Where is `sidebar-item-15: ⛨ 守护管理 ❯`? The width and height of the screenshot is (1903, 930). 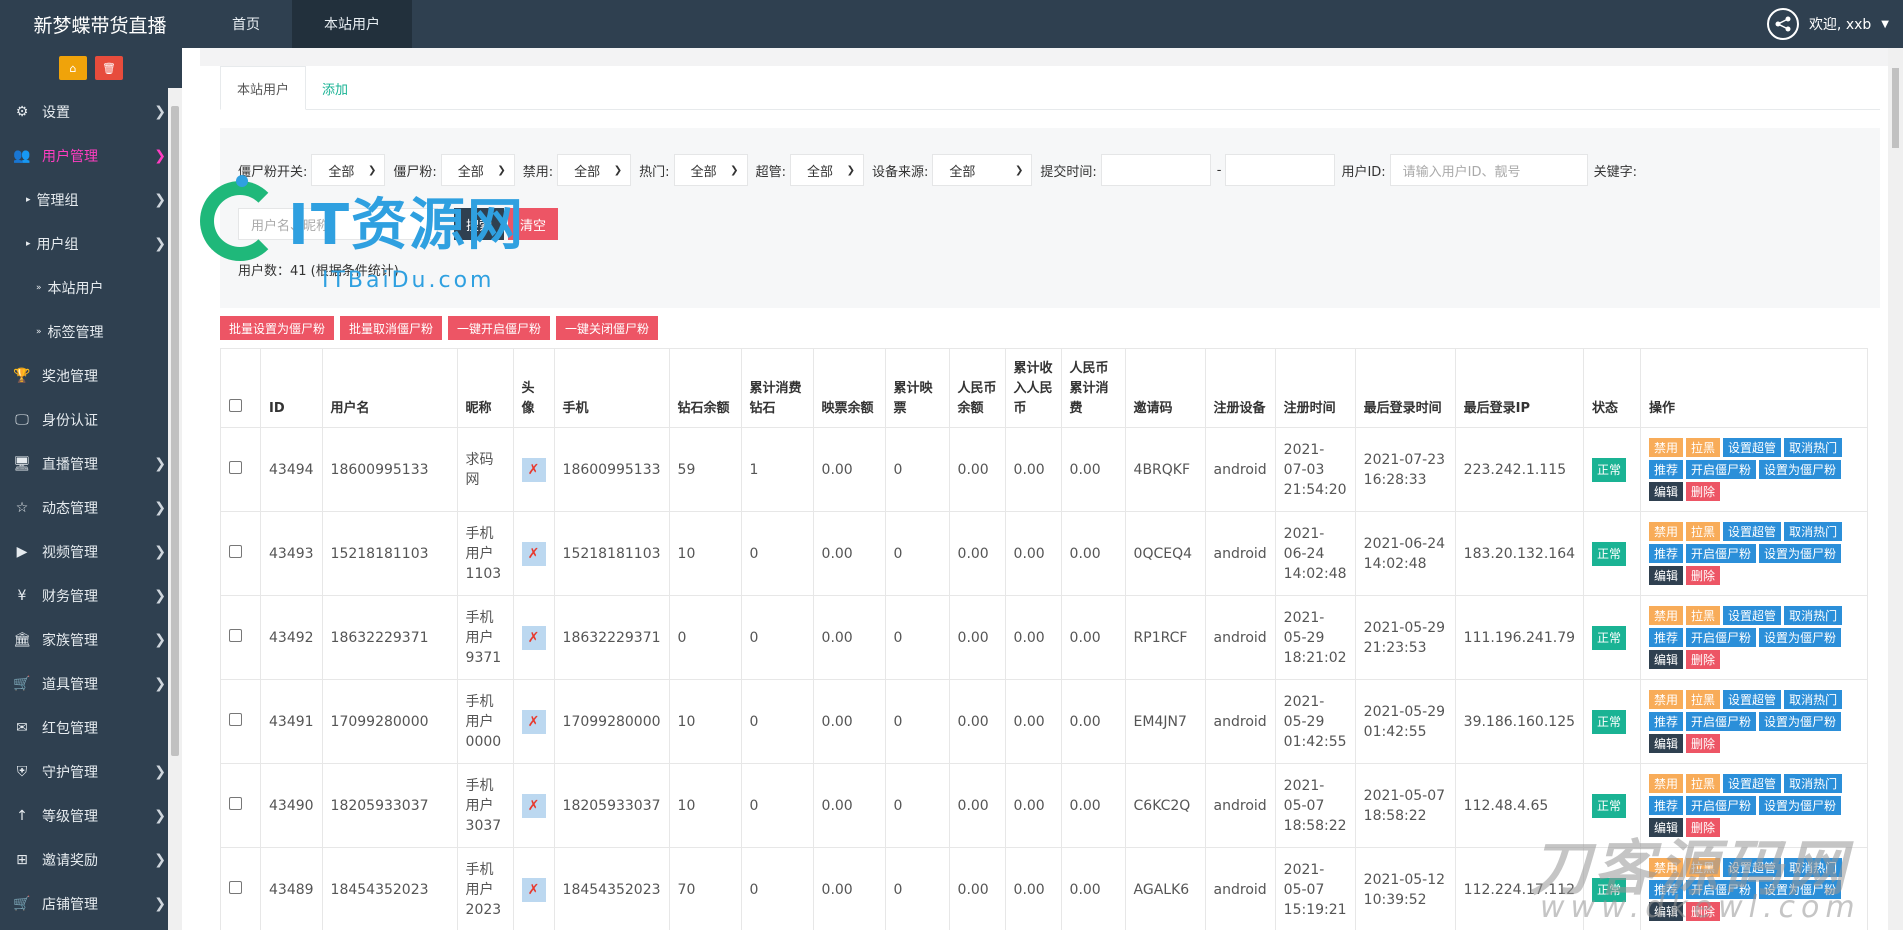 sidebar-item-15: ⛨ 守护管理 ❯ is located at coordinates (91, 772).